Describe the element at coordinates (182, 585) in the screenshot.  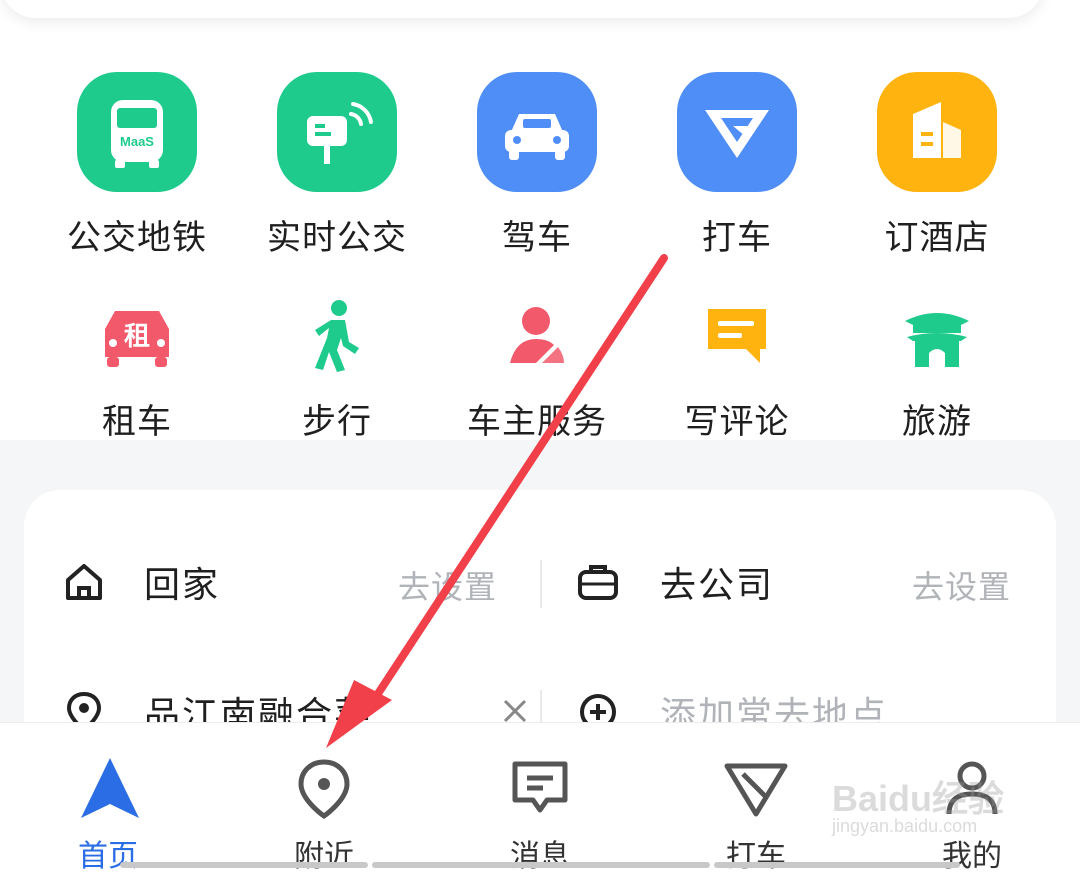
I see `fav-home-label: 回家` at that location.